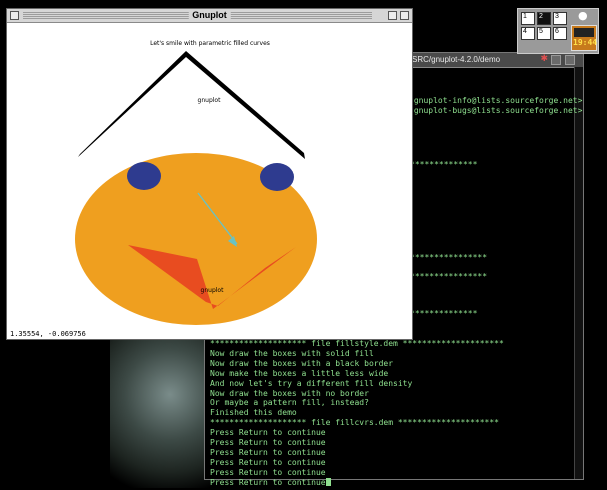 The width and height of the screenshot is (607, 490). Describe the element at coordinates (585, 42) in the screenshot. I see `clock-time: 19:44` at that location.